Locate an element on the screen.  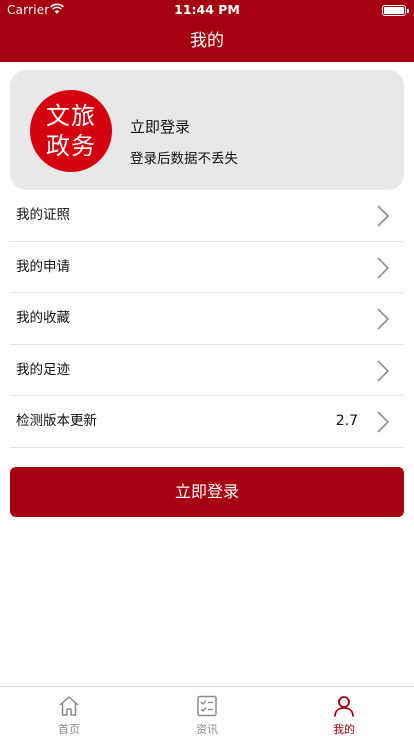
tab-news: 资讯 is located at coordinates (207, 711).